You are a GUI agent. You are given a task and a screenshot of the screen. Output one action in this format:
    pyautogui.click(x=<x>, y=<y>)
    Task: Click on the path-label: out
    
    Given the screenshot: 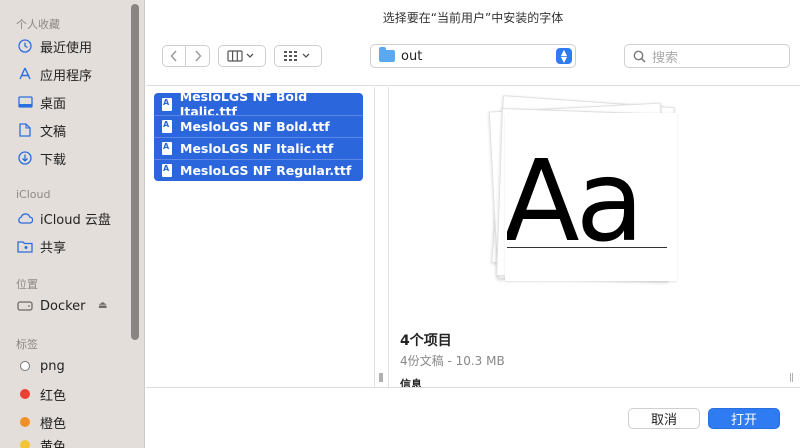 What is the action you would take?
    pyautogui.click(x=412, y=56)
    